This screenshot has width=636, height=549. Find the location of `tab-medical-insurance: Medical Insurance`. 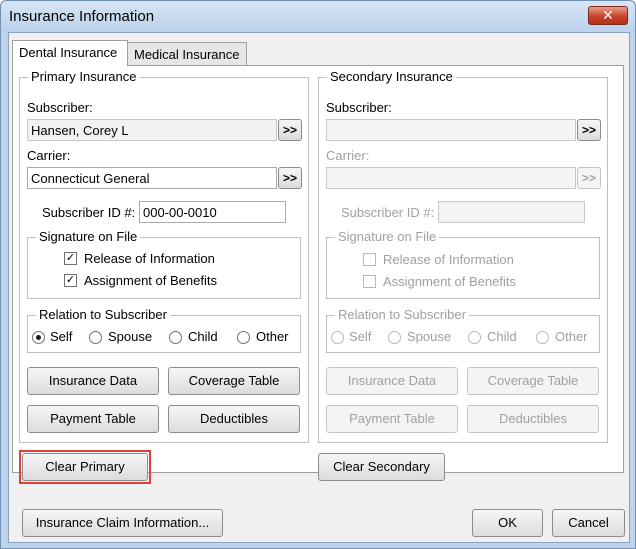

tab-medical-insurance: Medical Insurance is located at coordinates (187, 54).